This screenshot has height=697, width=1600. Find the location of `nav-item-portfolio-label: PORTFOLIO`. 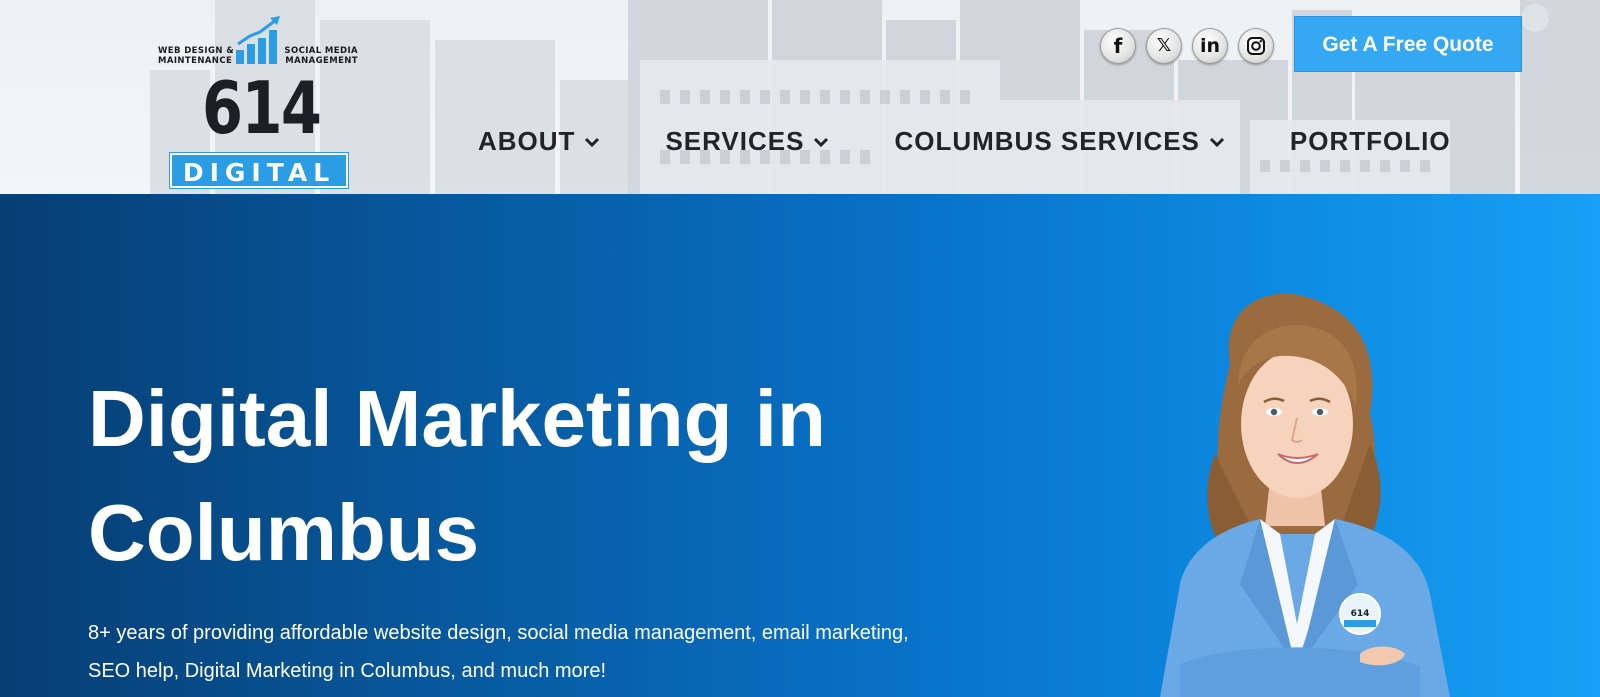

nav-item-portfolio-label: PORTFOLIO is located at coordinates (1370, 141).